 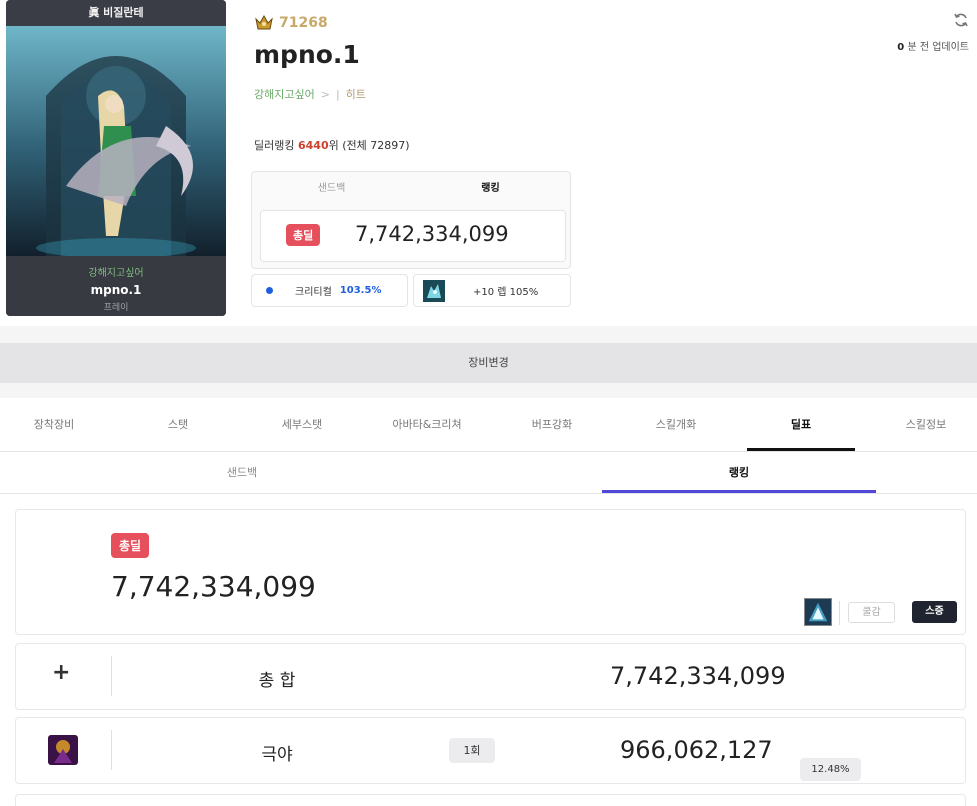 I want to click on chevron-right-icon: >, so click(x=325, y=94).